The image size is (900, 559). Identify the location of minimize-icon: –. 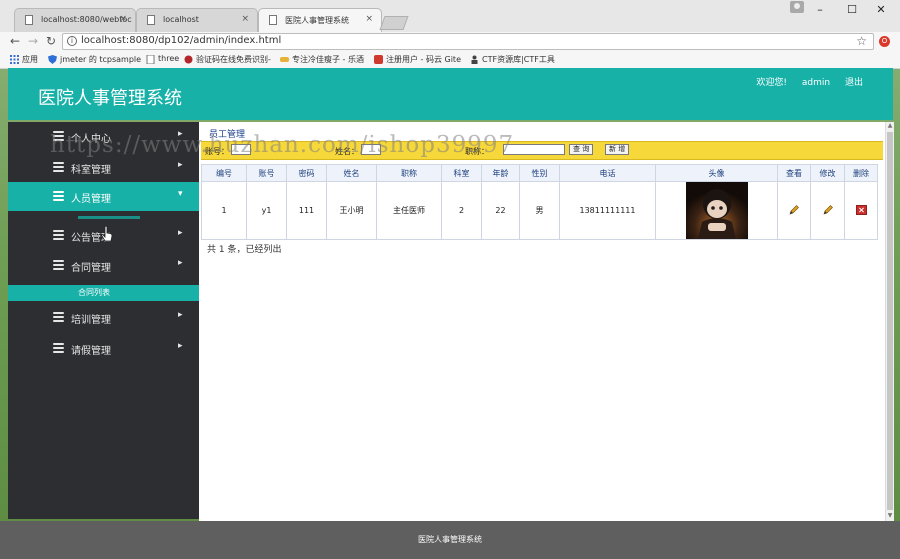
(820, 9).